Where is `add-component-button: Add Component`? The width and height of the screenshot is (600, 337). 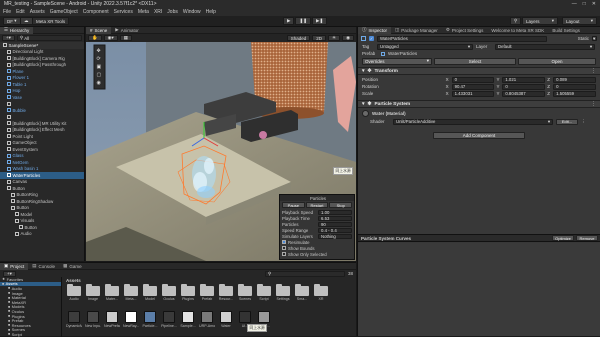 add-component-button: Add Component is located at coordinates (479, 135).